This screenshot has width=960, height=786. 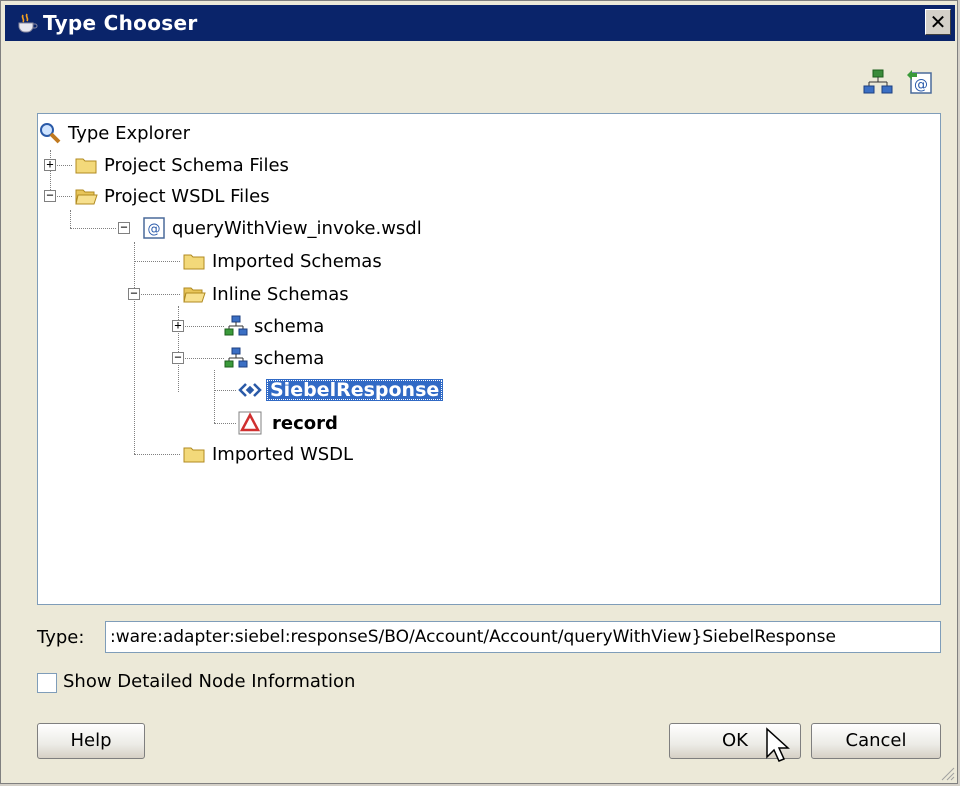 What do you see at coordinates (947, 773) in the screenshot?
I see `resize-grip-icon` at bounding box center [947, 773].